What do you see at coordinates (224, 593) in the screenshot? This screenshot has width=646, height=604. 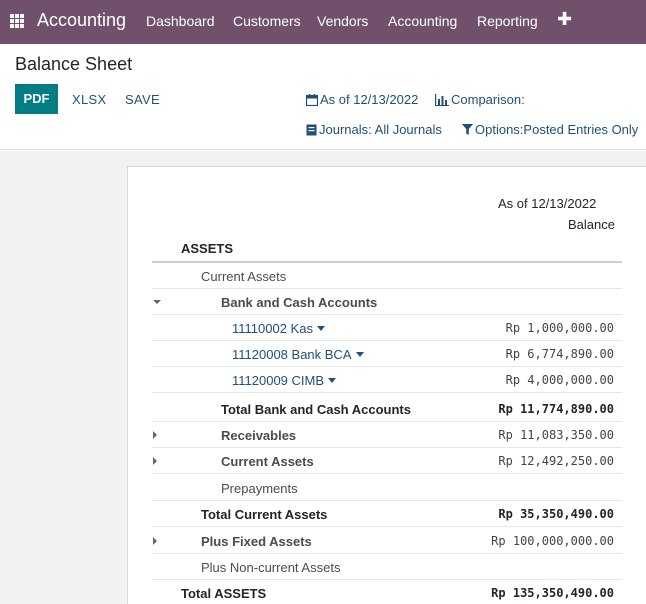 I see `row-label: Total ASSETS` at bounding box center [224, 593].